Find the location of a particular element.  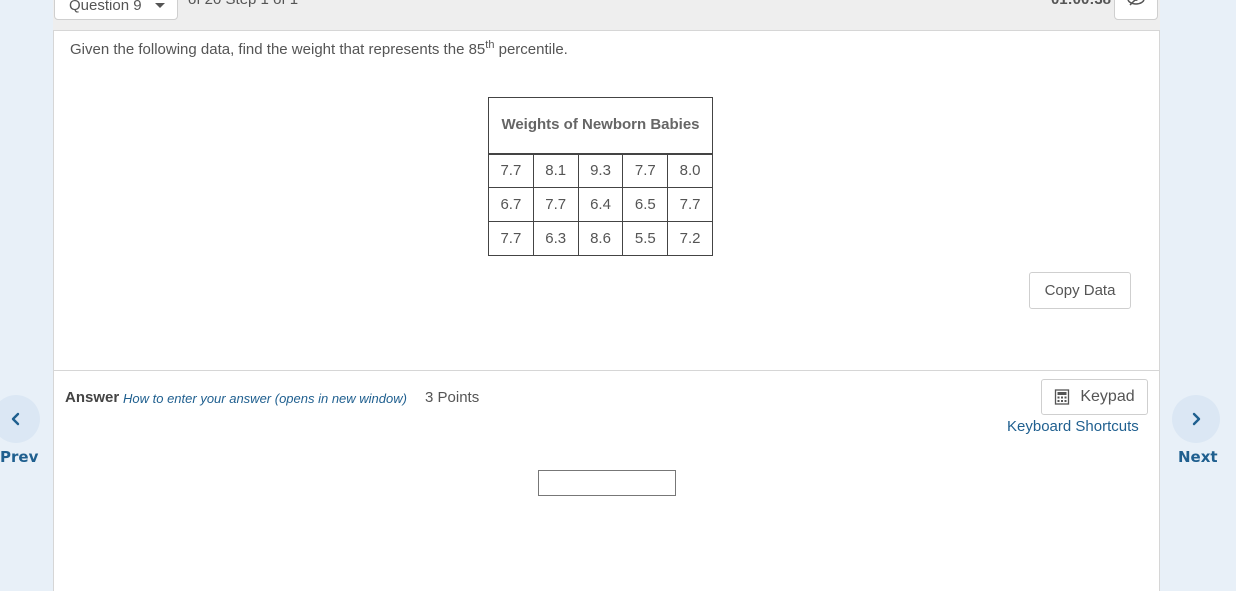

right-gutter: Next is located at coordinates (1198, 295).